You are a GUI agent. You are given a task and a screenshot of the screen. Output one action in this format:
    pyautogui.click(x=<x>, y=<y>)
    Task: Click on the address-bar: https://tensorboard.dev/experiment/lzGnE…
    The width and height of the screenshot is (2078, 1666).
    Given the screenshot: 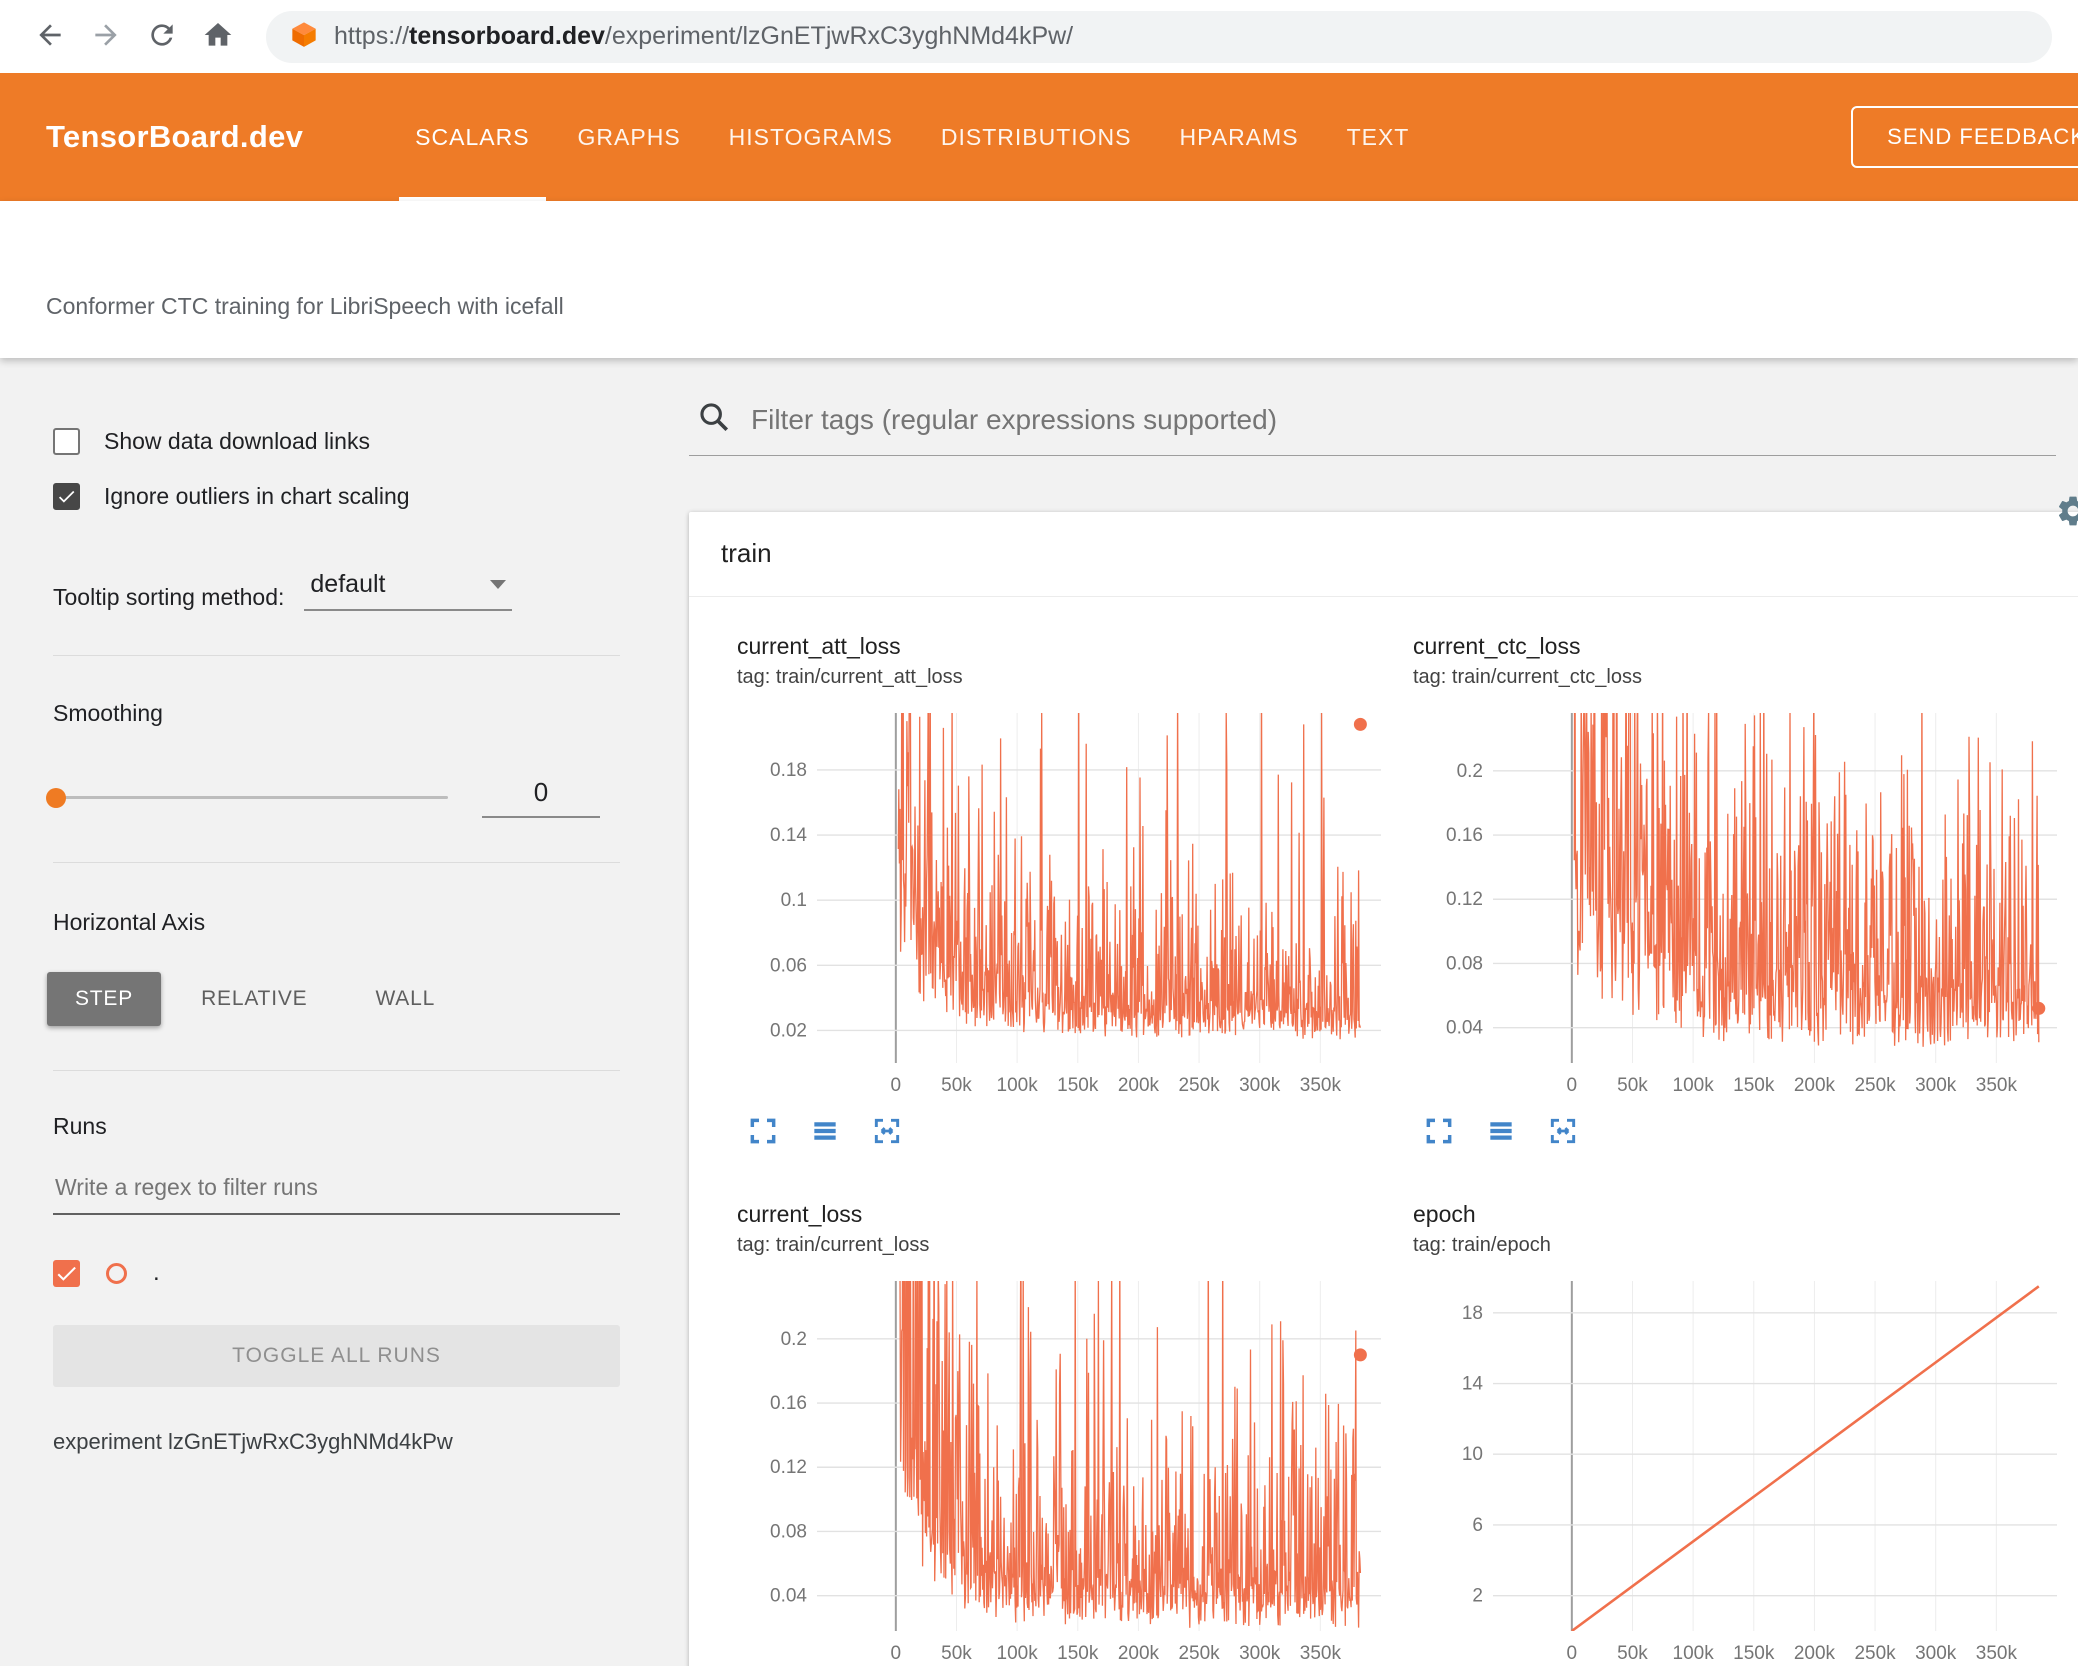 What is the action you would take?
    pyautogui.click(x=1159, y=36)
    